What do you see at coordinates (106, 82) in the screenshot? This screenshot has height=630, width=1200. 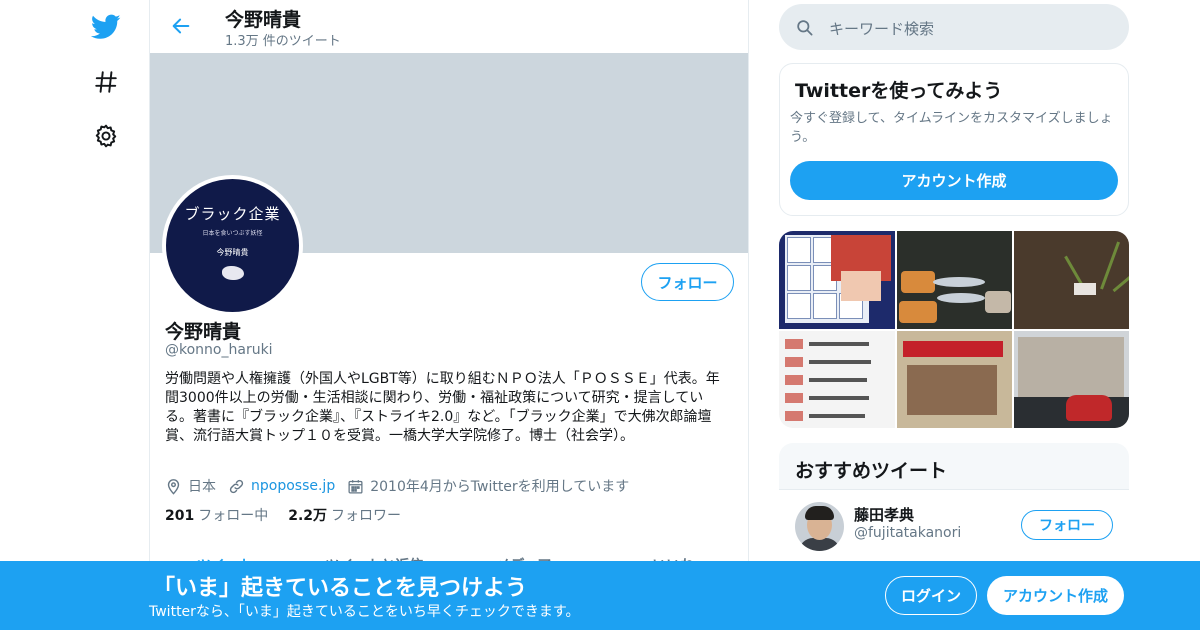 I see `hashtag-icon` at bounding box center [106, 82].